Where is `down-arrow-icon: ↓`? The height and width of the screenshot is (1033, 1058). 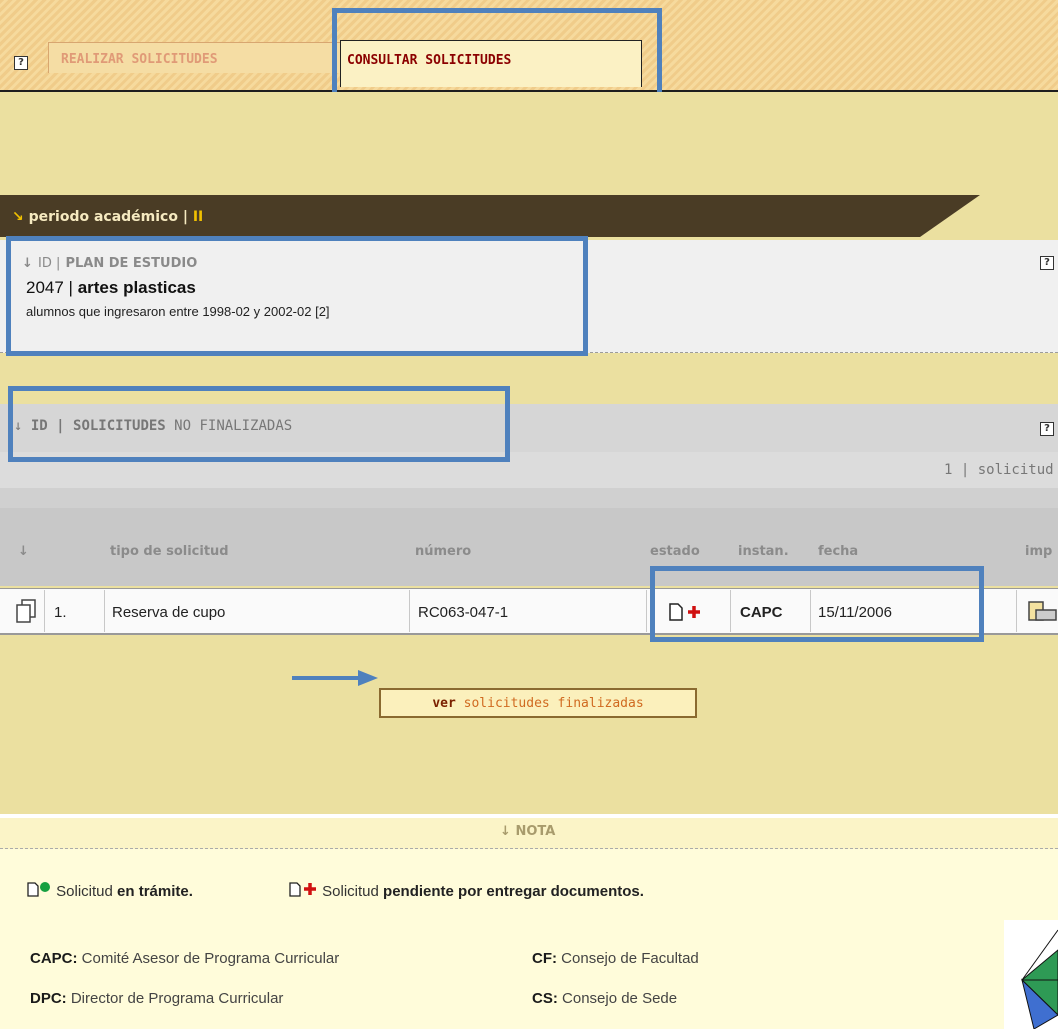
down-arrow-icon: ↓ is located at coordinates (505, 831).